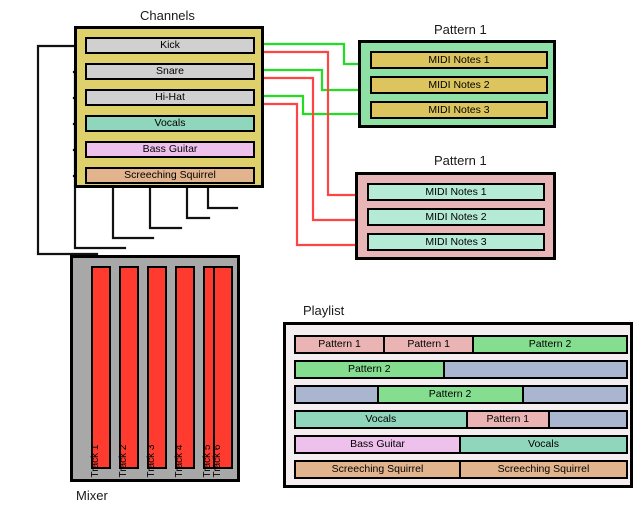 The width and height of the screenshot is (640, 515). I want to click on mixer-track: Track 3, so click(156, 371).